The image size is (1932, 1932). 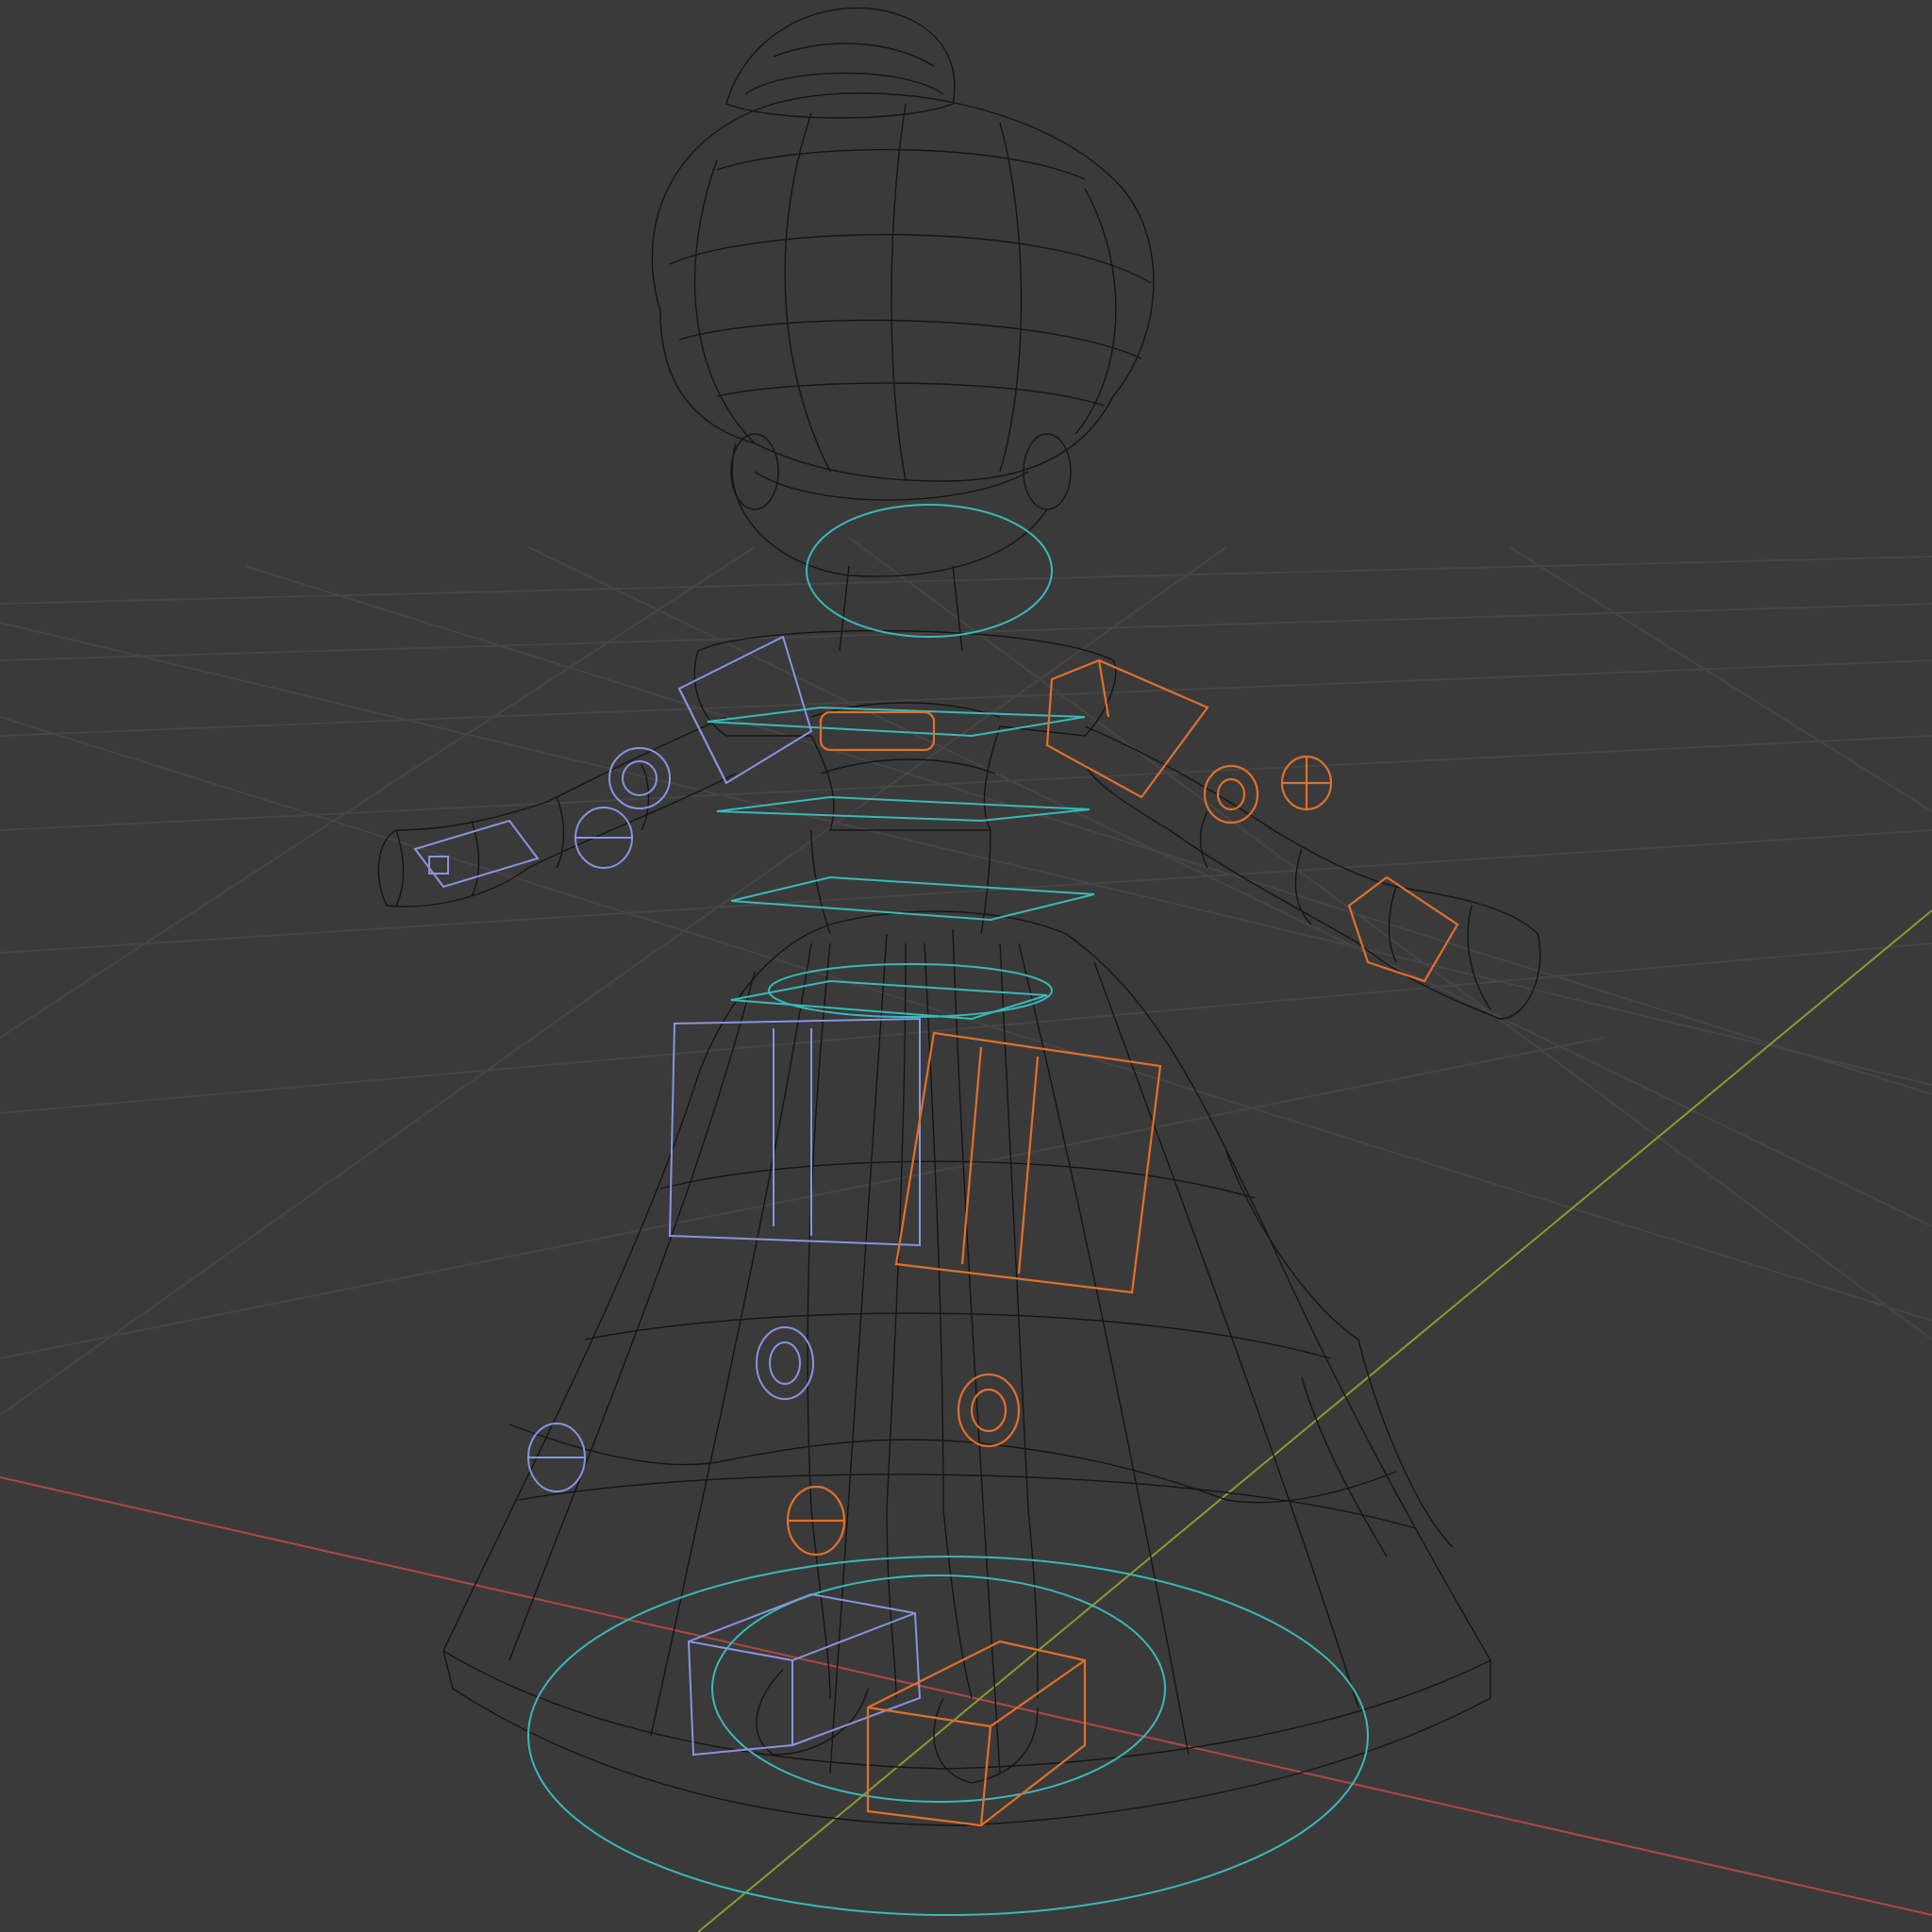 I want to click on hand-box-left, so click(x=477, y=854).